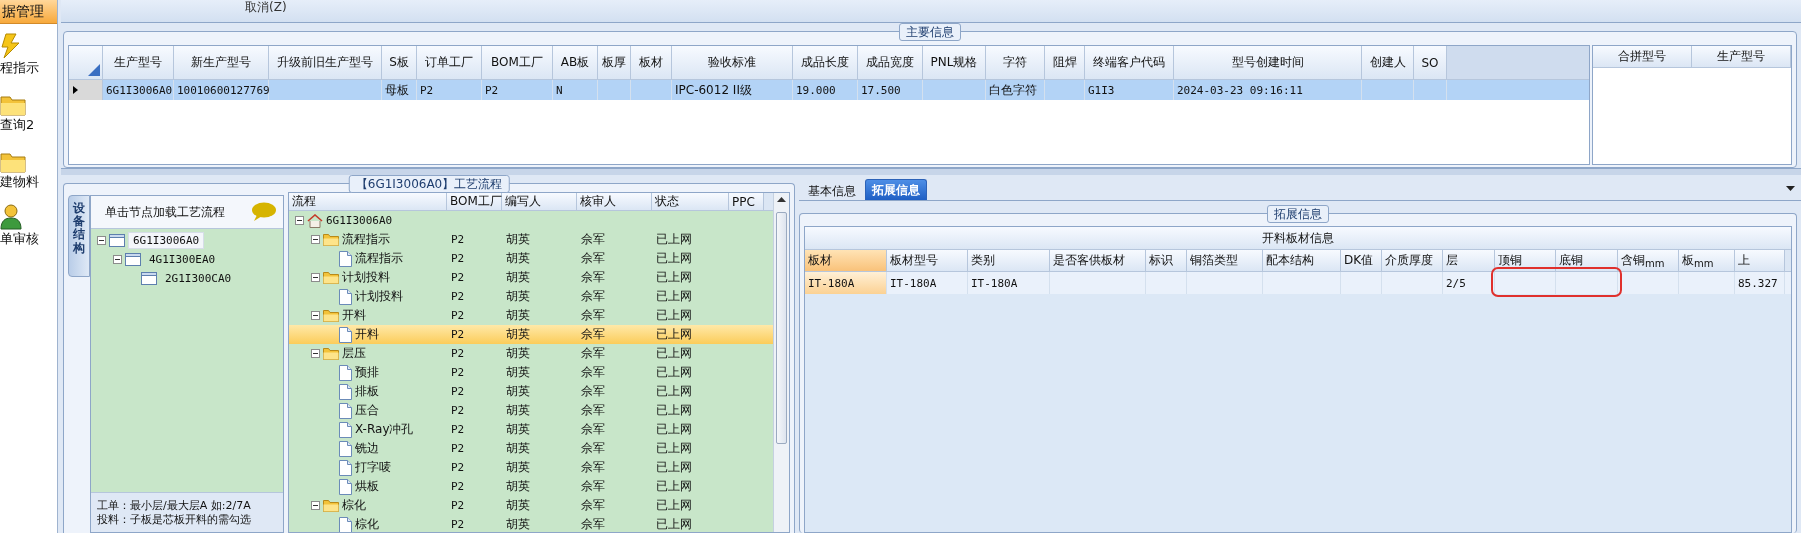  I want to click on column-header: 顶铜, so click(1525, 261).